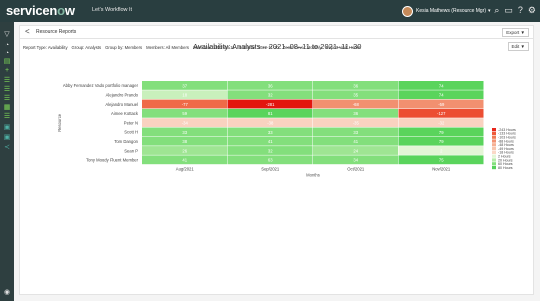 The height and width of the screenshot is (301, 540). What do you see at coordinates (125, 113) in the screenshot?
I see `row-label: Aimee Kottack` at bounding box center [125, 113].